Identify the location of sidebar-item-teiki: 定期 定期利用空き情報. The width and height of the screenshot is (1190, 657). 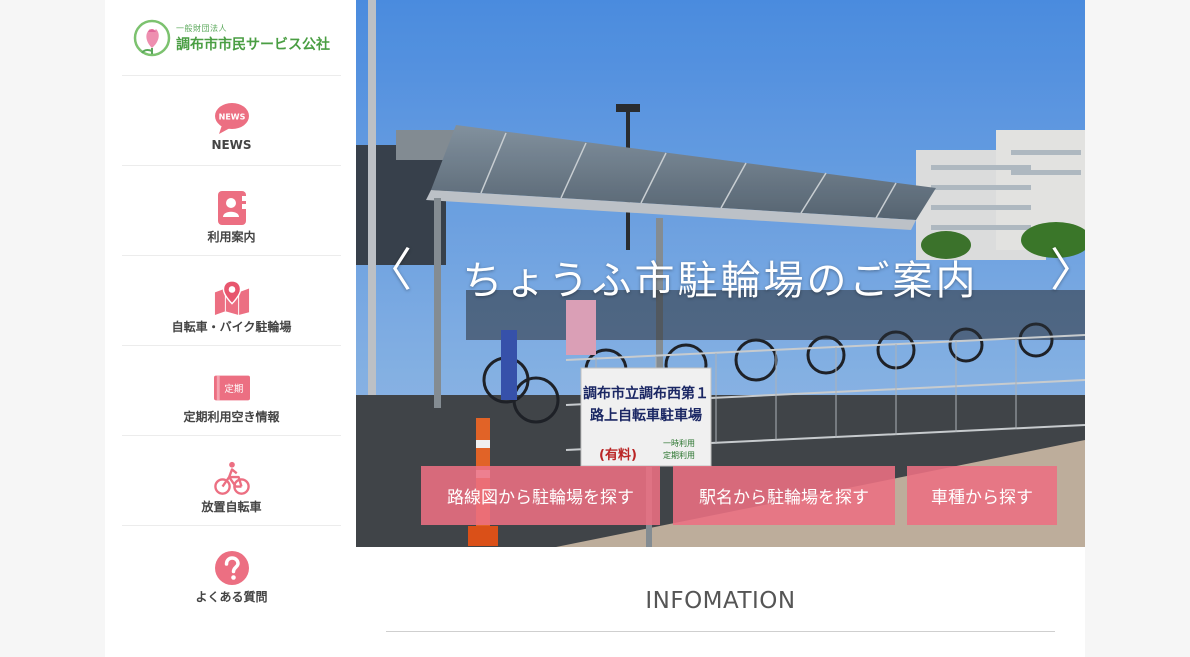
(231, 390).